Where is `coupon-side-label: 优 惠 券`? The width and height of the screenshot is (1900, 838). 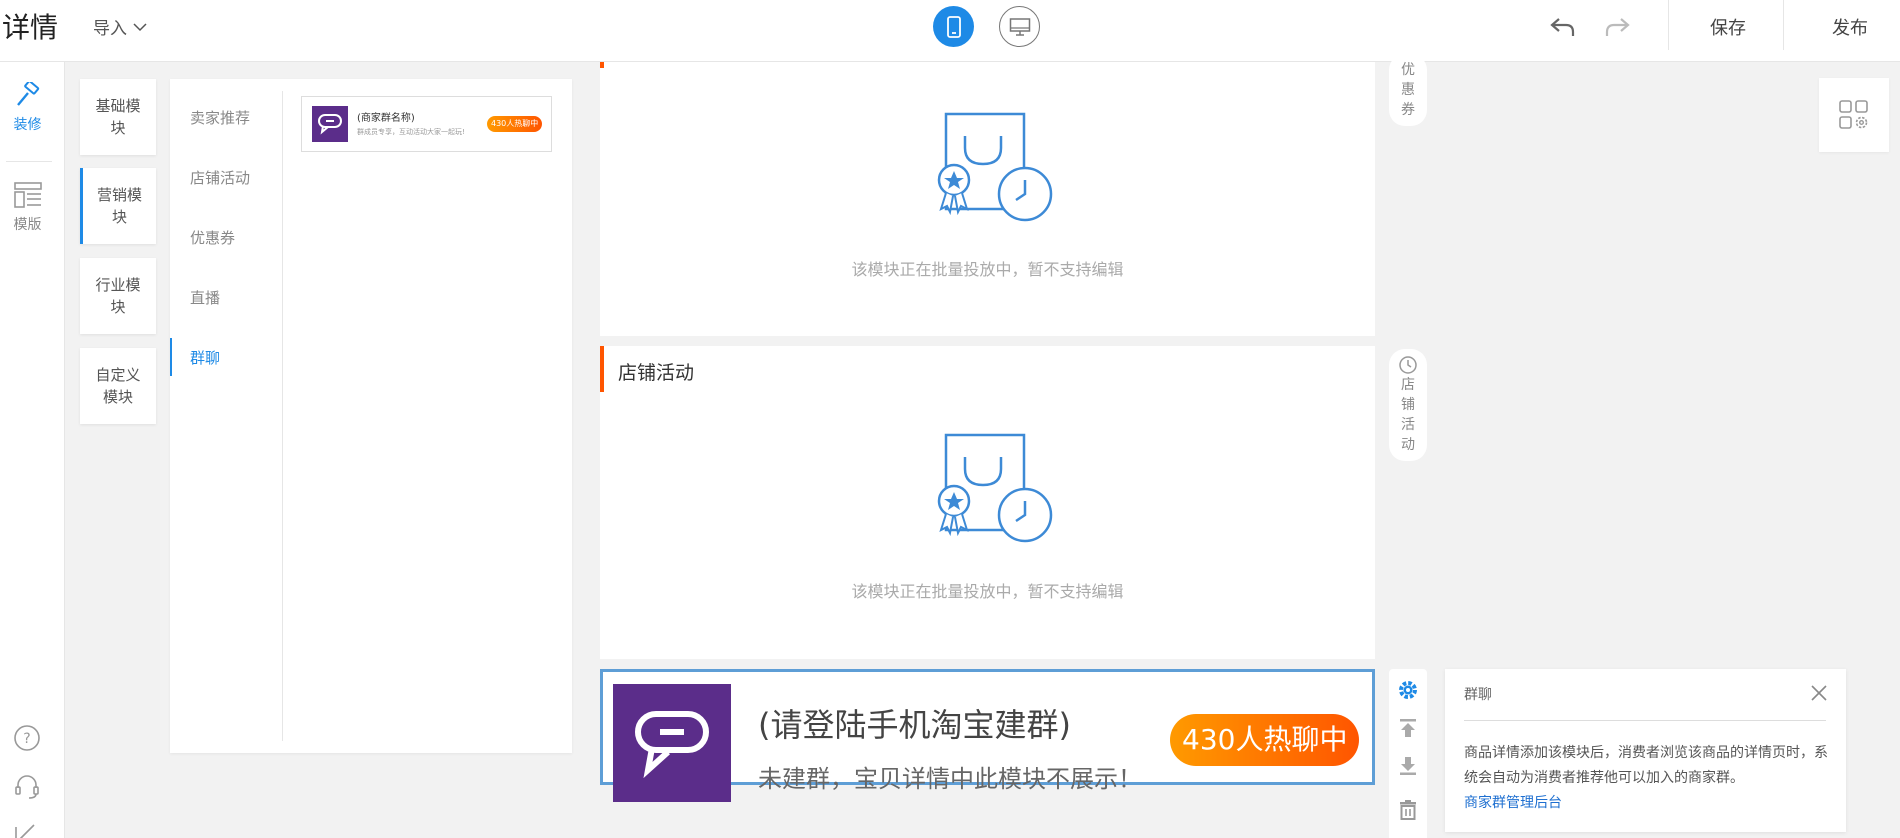 coupon-side-label: 优 惠 券 is located at coordinates (1408, 90).